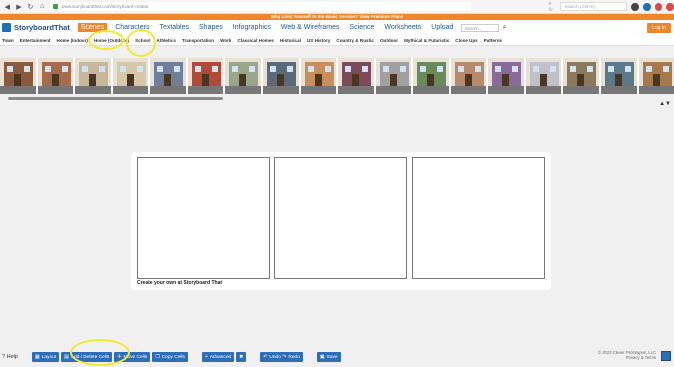 This screenshot has width=674, height=367. What do you see at coordinates (290, 40) in the screenshot?
I see `category-historical: Historical` at bounding box center [290, 40].